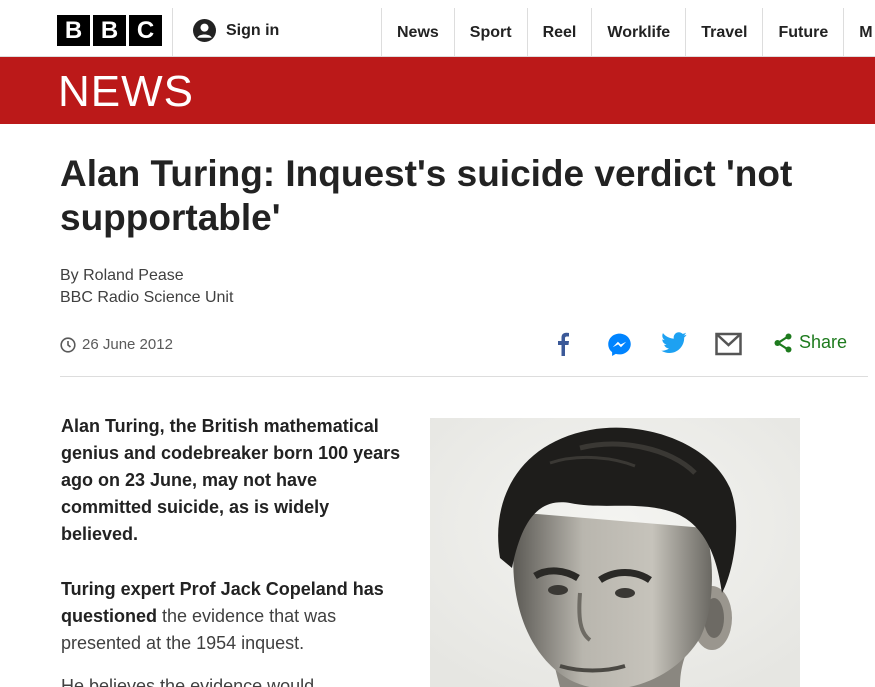 The width and height of the screenshot is (875, 687). What do you see at coordinates (73, 30) in the screenshot?
I see `bbc-logo-letter-b1: B` at bounding box center [73, 30].